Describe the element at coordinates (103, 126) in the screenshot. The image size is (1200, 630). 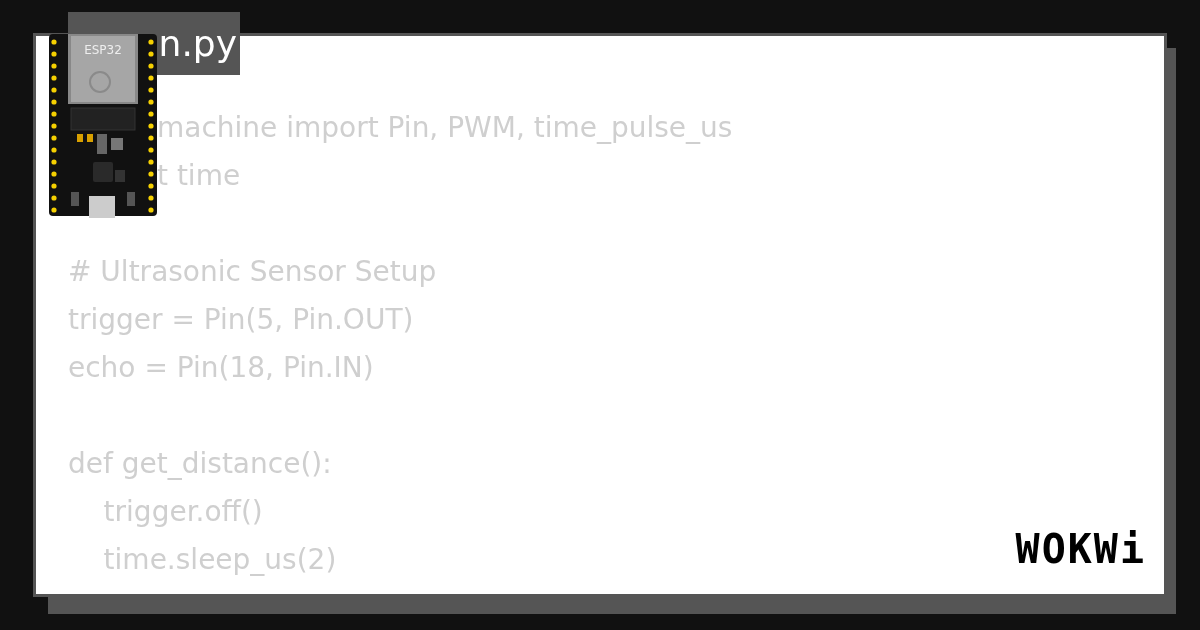
I see `microcontroller-board-drawing: ESP32` at that location.